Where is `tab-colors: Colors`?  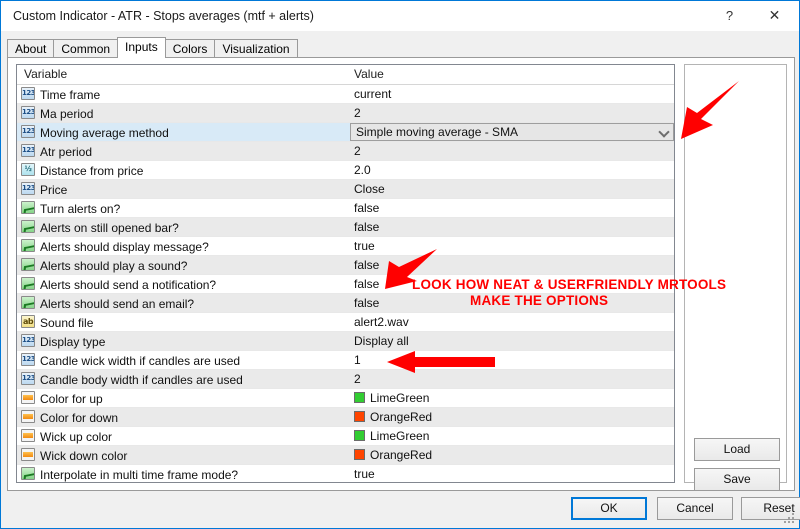 tab-colors: Colors is located at coordinates (190, 48).